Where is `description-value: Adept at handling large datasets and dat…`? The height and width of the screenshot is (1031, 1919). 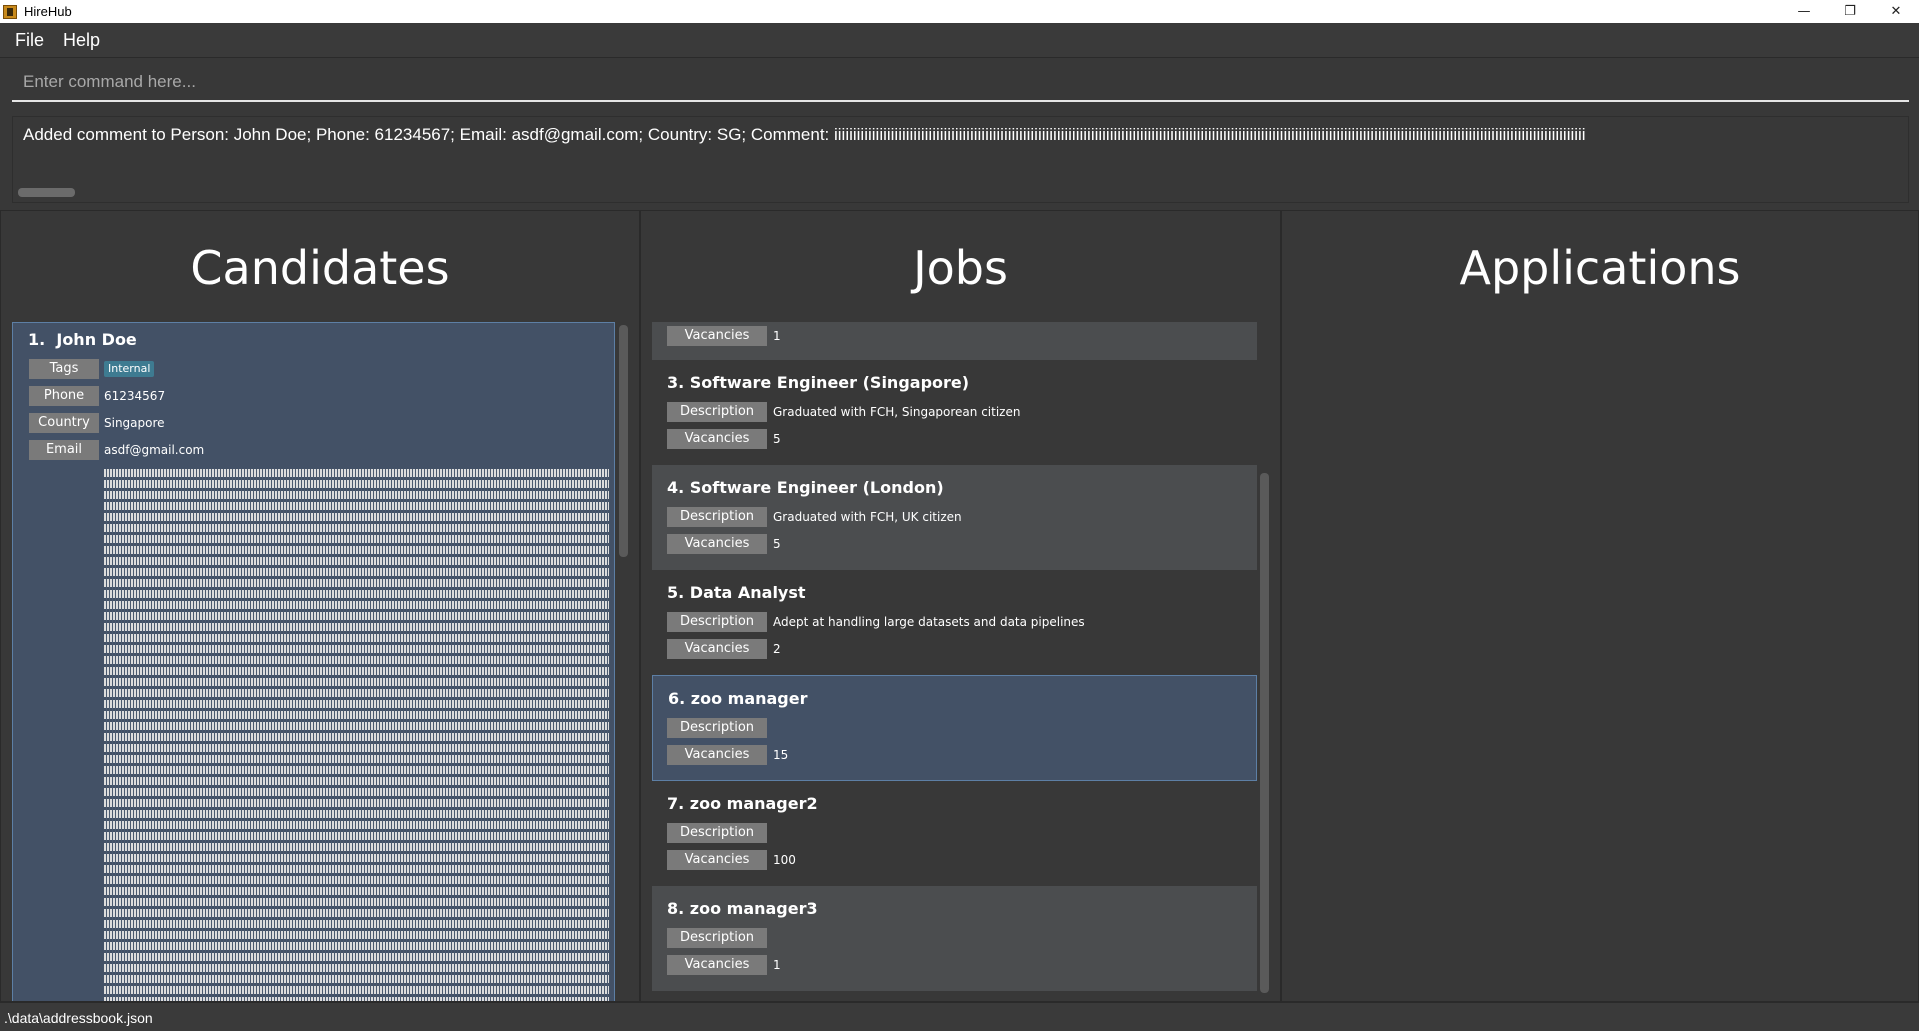
description-value: Adept at handling large datasets and dat… is located at coordinates (929, 622).